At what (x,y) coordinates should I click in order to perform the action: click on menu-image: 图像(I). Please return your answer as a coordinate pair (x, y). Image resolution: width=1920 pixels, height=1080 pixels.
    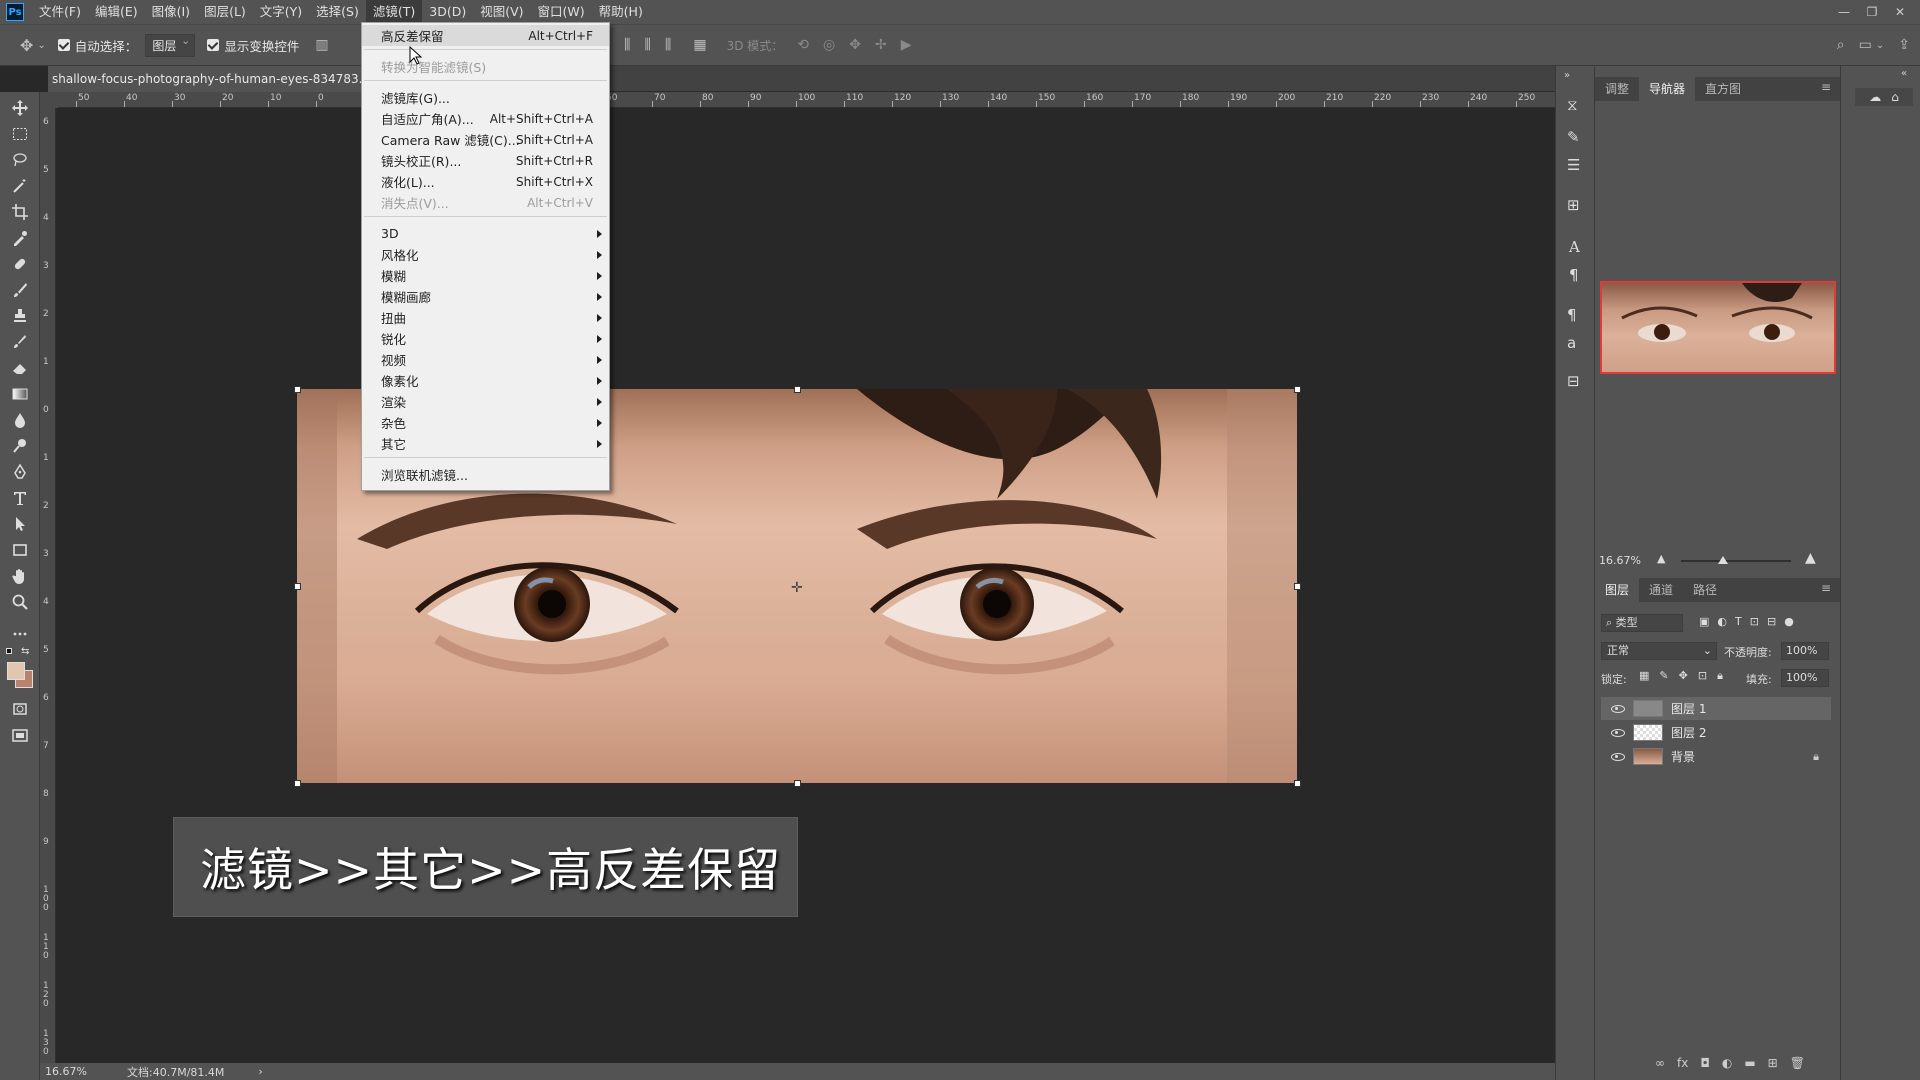
    Looking at the image, I should click on (171, 12).